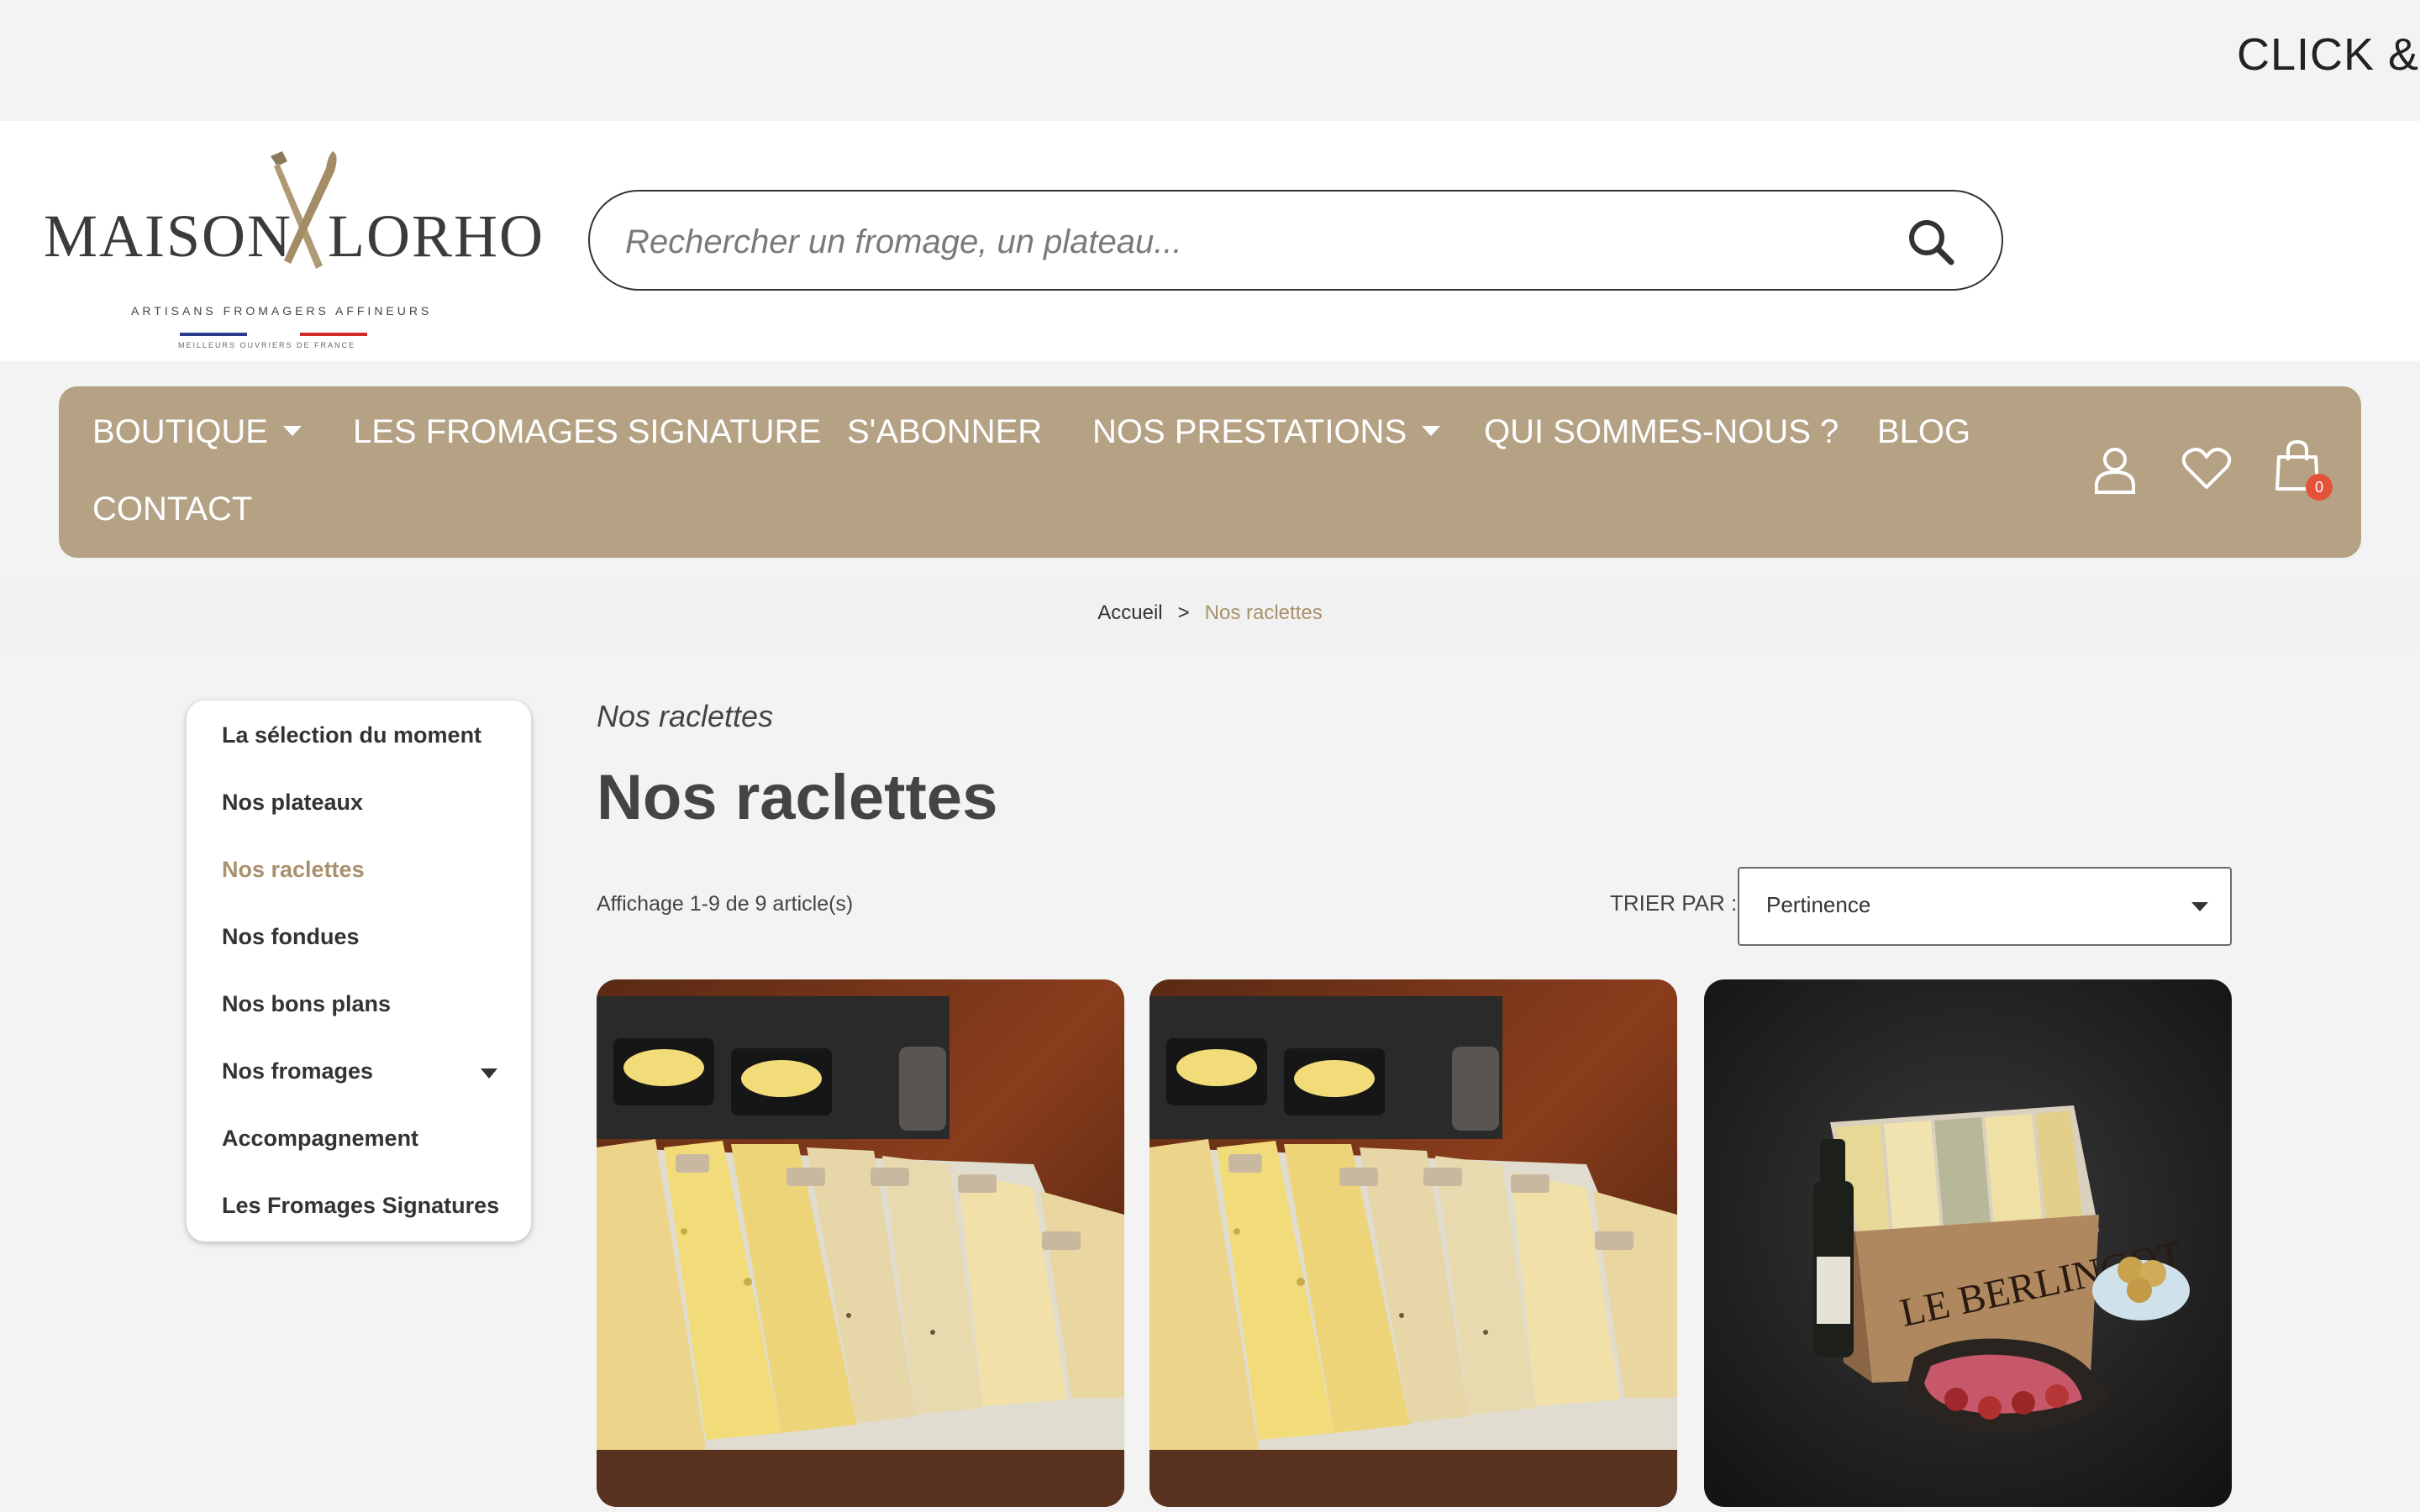  What do you see at coordinates (333, 334) in the screenshot?
I see `logo-flag-red` at bounding box center [333, 334].